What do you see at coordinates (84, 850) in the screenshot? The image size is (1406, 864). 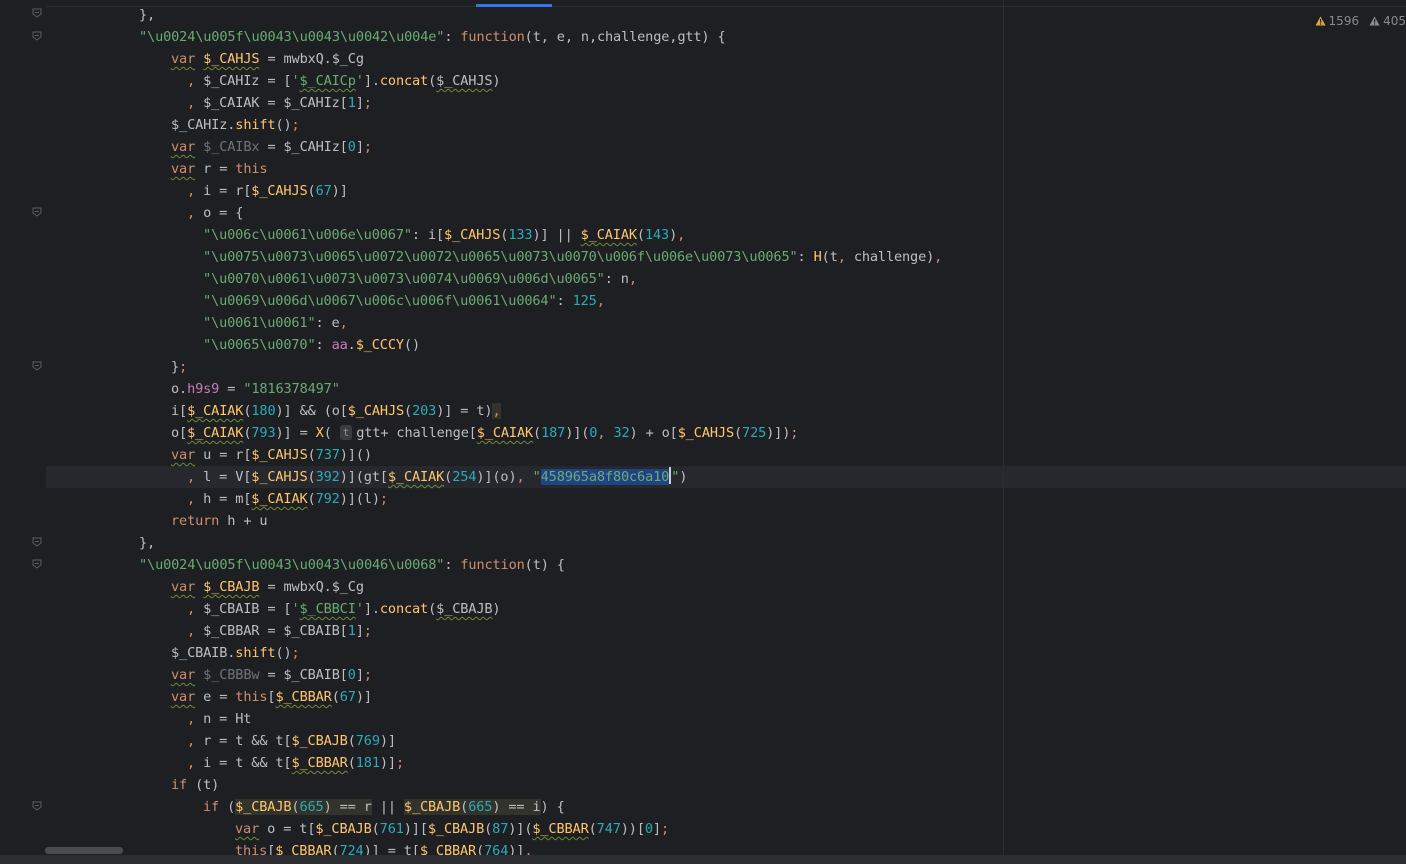 I see `horizontal-scrollbar` at bounding box center [84, 850].